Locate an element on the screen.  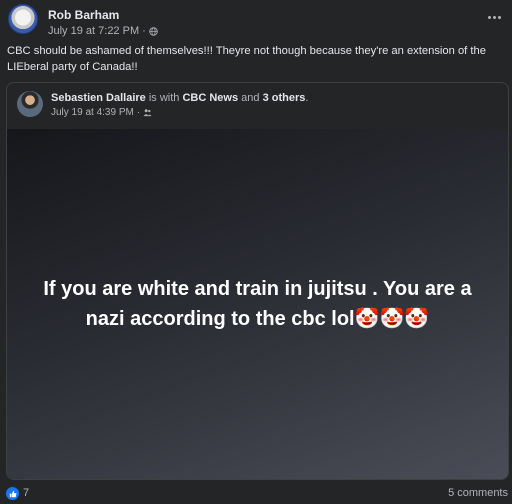
shared-author-avatar is located at coordinates (30, 104).